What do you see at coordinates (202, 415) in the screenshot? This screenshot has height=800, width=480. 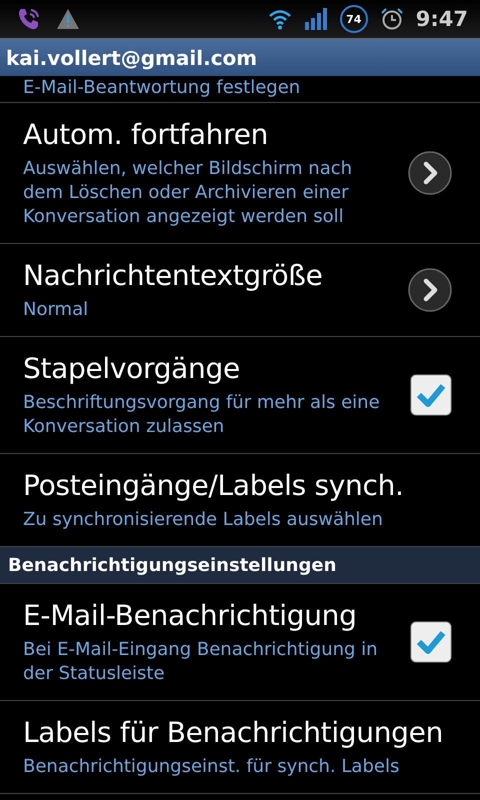 I see `setting-summary: Beschriftungsvorgang für mehr als eine Konversation zulassen` at bounding box center [202, 415].